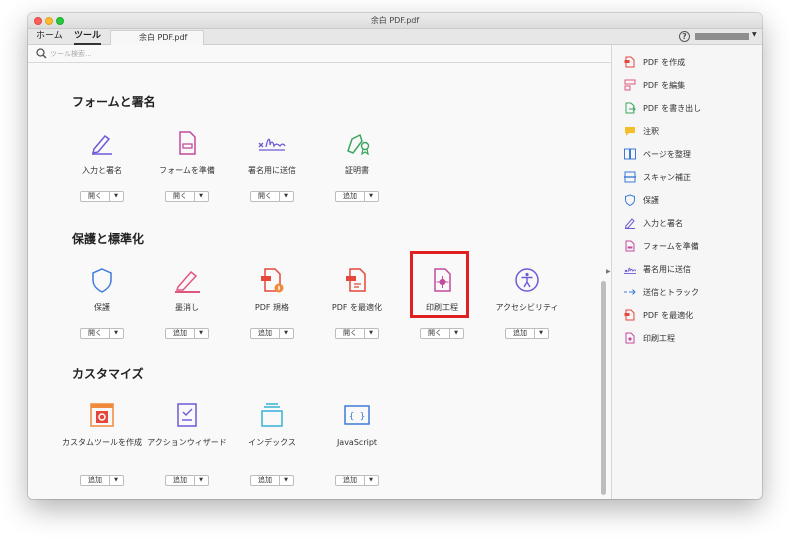 Image resolution: width=790 pixels, height=539 pixels. I want to click on print-production-icon, so click(630, 338).